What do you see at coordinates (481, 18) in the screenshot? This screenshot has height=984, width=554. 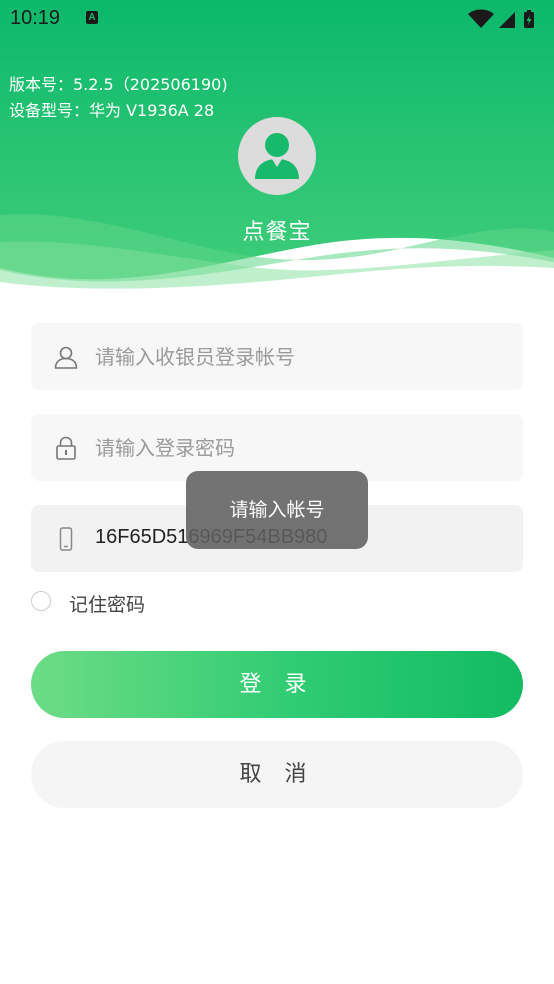 I see `wifi-icon` at bounding box center [481, 18].